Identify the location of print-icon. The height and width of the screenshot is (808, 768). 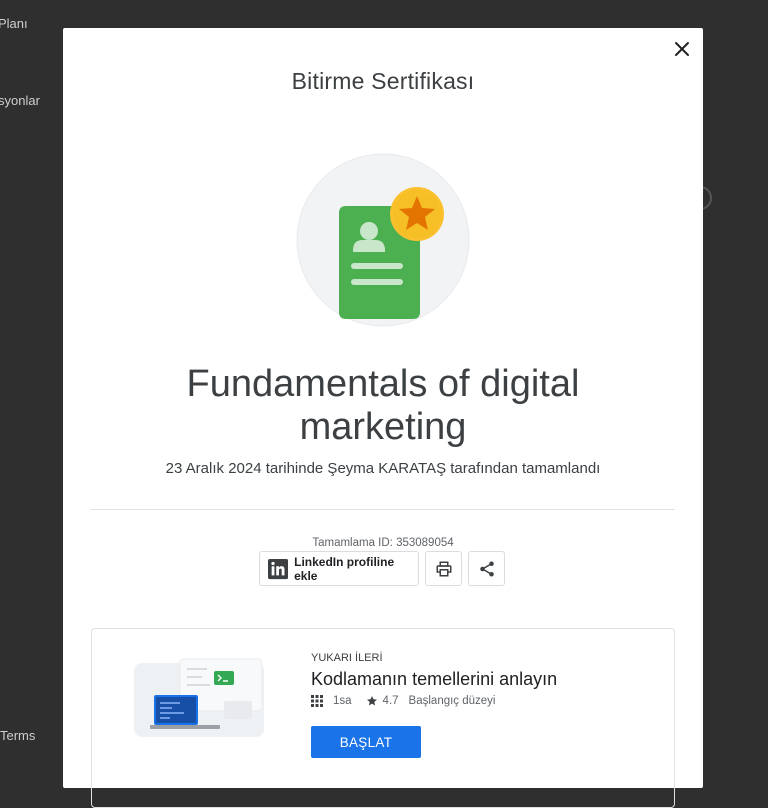
(443, 568).